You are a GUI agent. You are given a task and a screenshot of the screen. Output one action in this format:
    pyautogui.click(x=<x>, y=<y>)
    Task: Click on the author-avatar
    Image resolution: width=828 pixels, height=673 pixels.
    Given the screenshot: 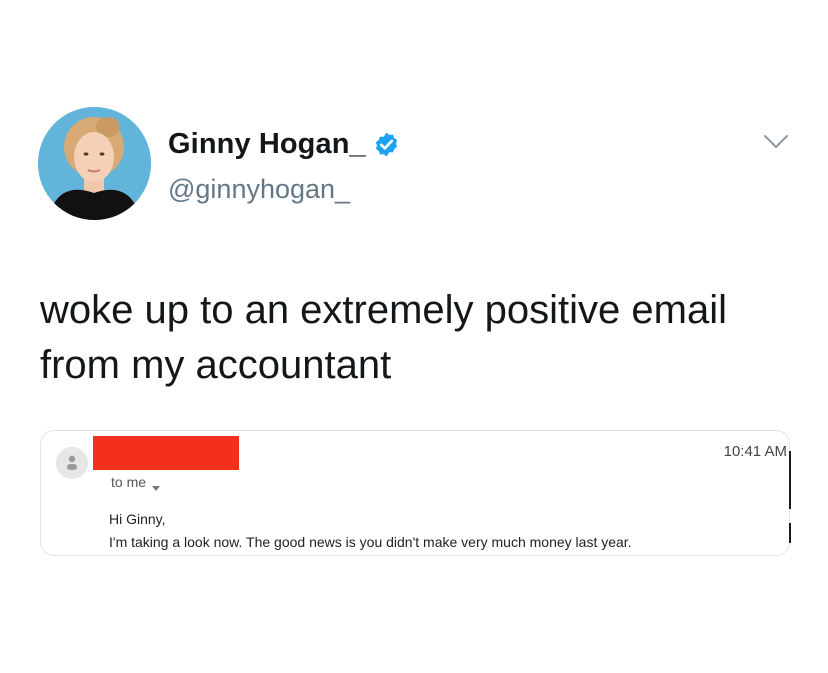 What is the action you would take?
    pyautogui.click(x=94, y=163)
    